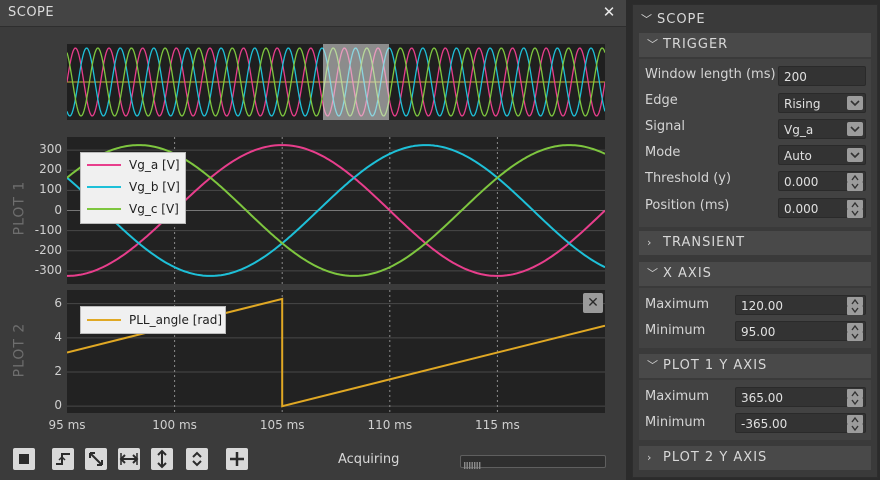  Describe the element at coordinates (755, 318) in the screenshot. I see `section-x-axis-body: Maximum 120.00 Minimum 95.00` at that location.